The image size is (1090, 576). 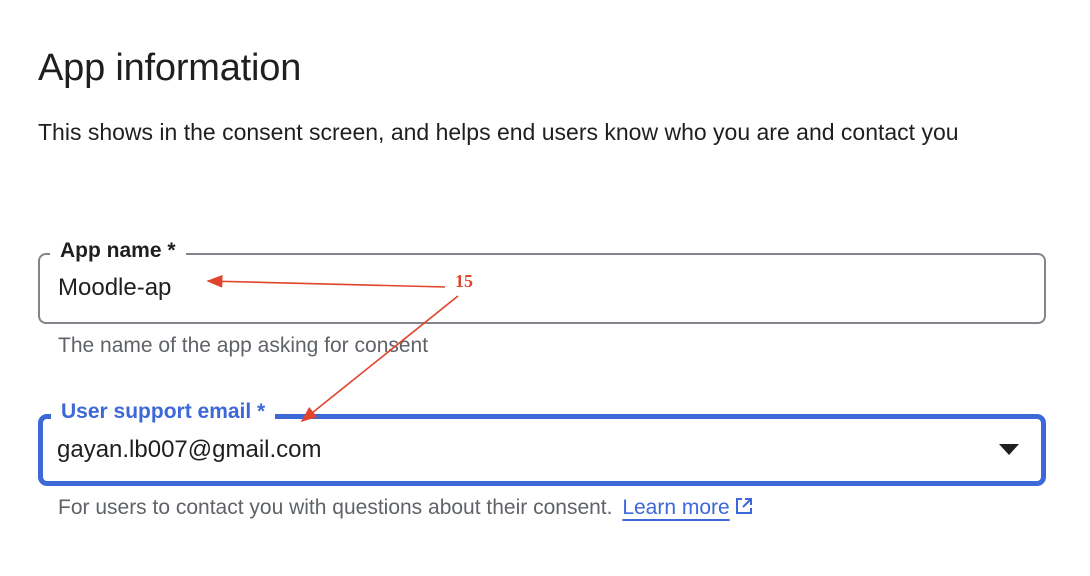 I want to click on app-name-field: App name * Moodle-ap, so click(x=542, y=281).